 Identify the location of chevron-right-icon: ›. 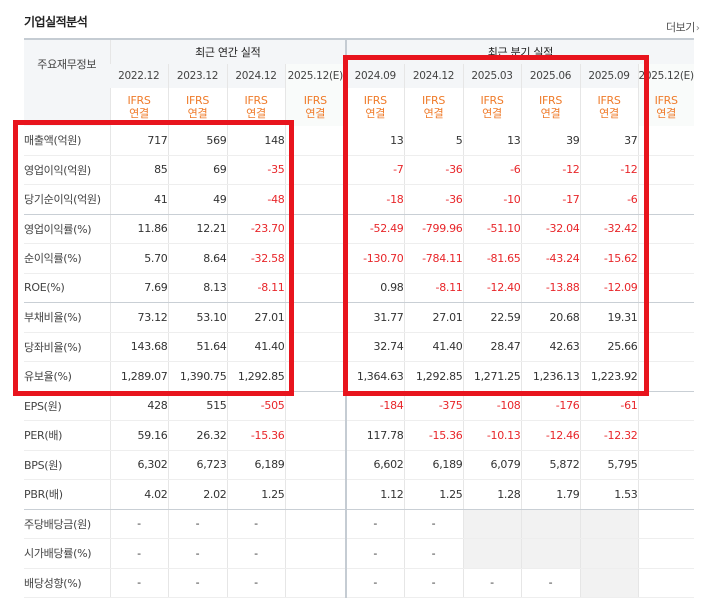
(697, 28).